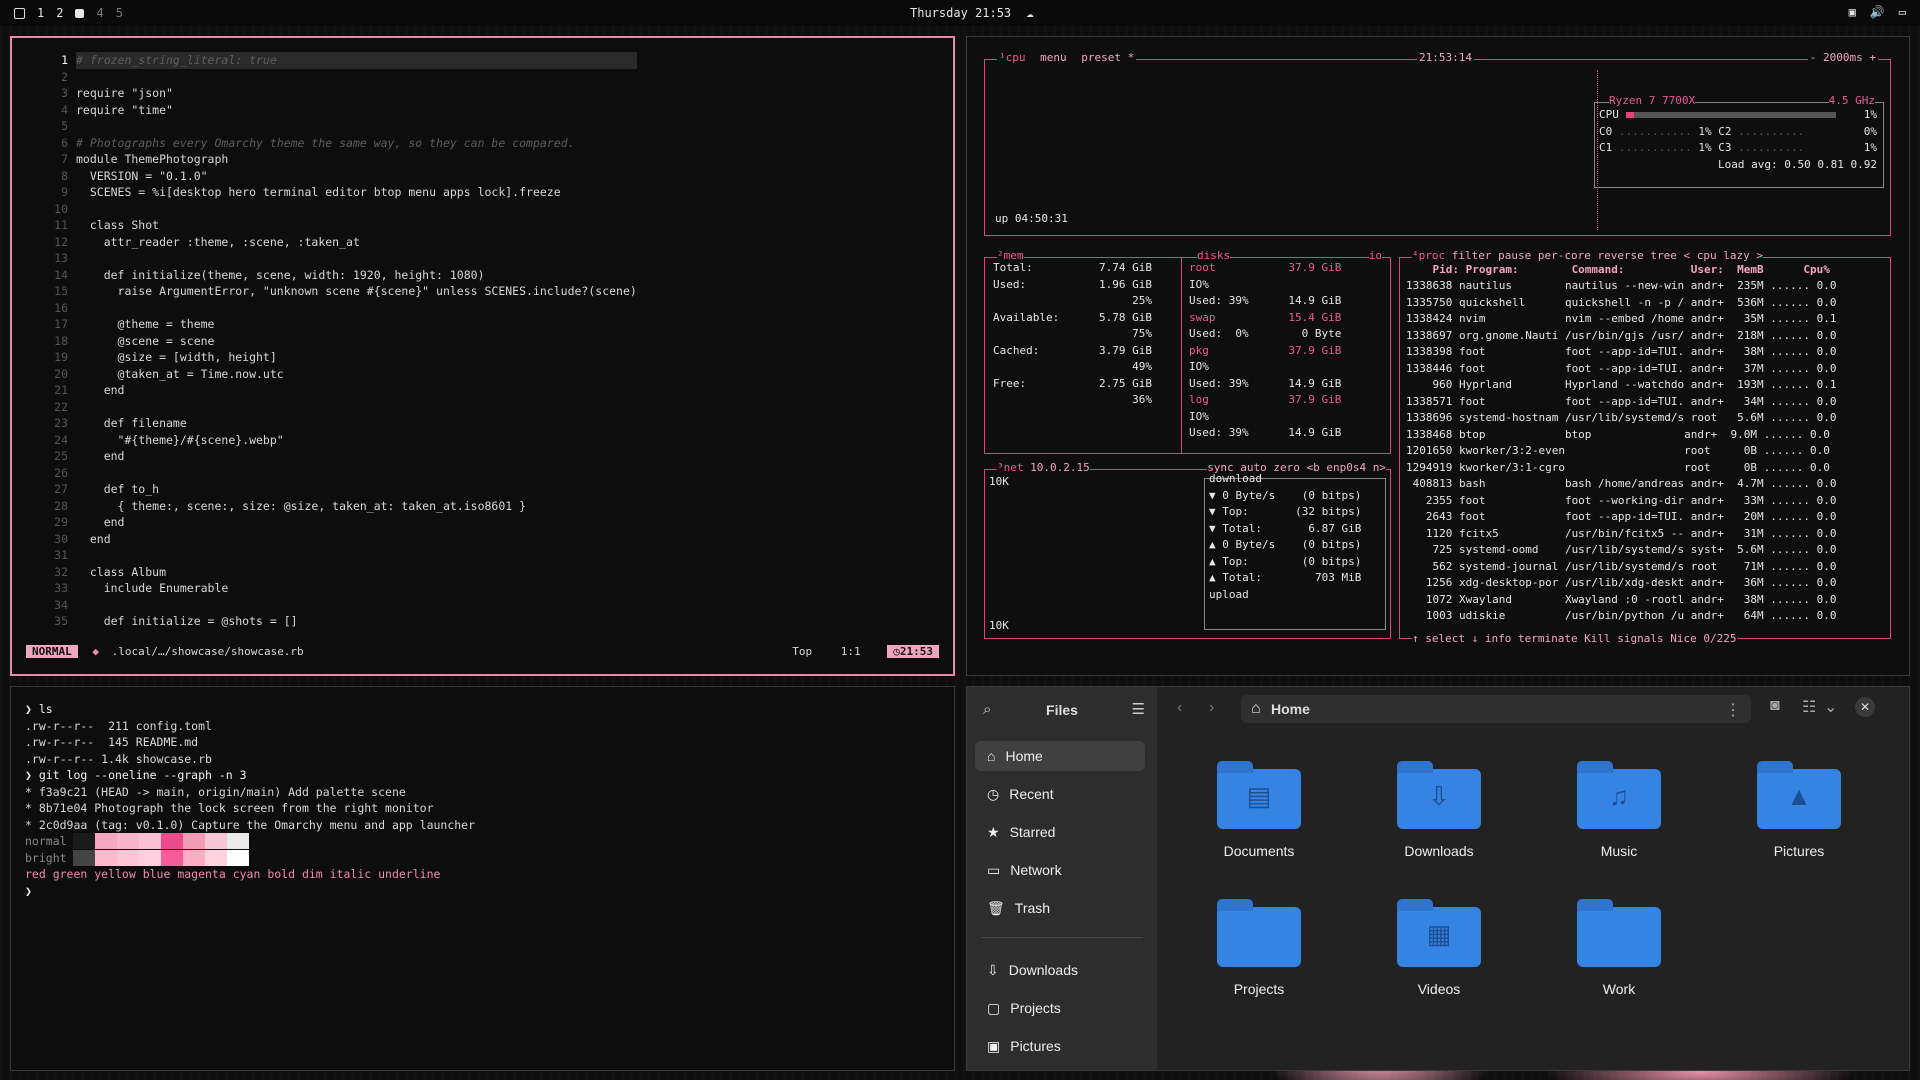  What do you see at coordinates (1060, 908) in the screenshot?
I see `sidebar-item-trash: 🗑 Trash` at bounding box center [1060, 908].